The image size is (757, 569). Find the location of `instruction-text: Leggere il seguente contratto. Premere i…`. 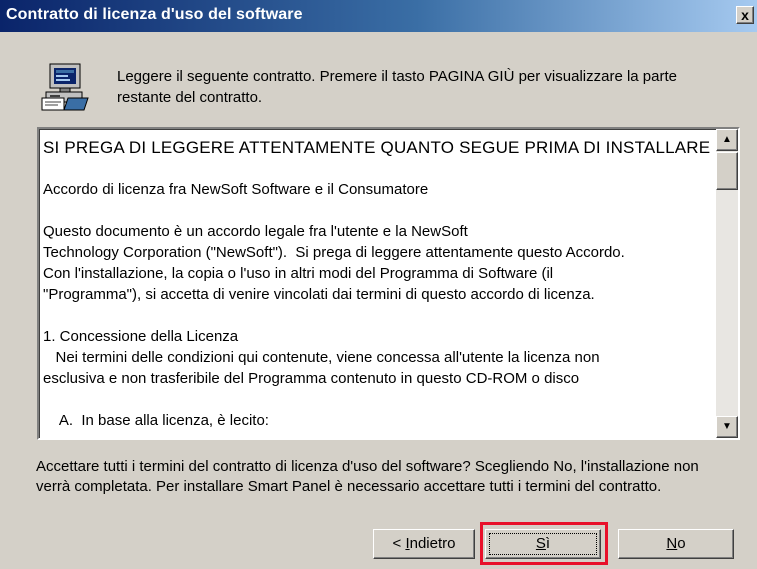

instruction-text: Leggere il seguente contratto. Premere i… is located at coordinates (397, 87).